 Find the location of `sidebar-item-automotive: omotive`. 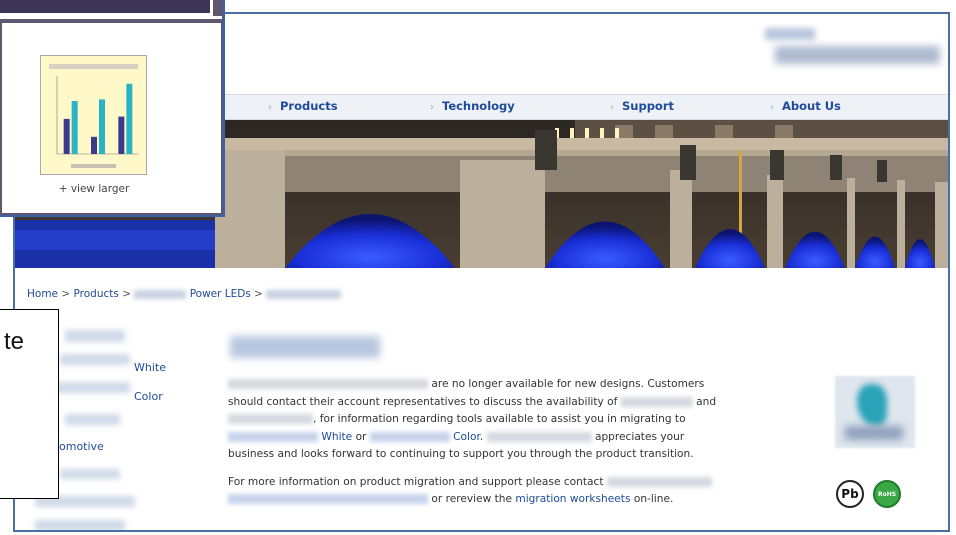

sidebar-item-automotive: omotive is located at coordinates (81, 446).